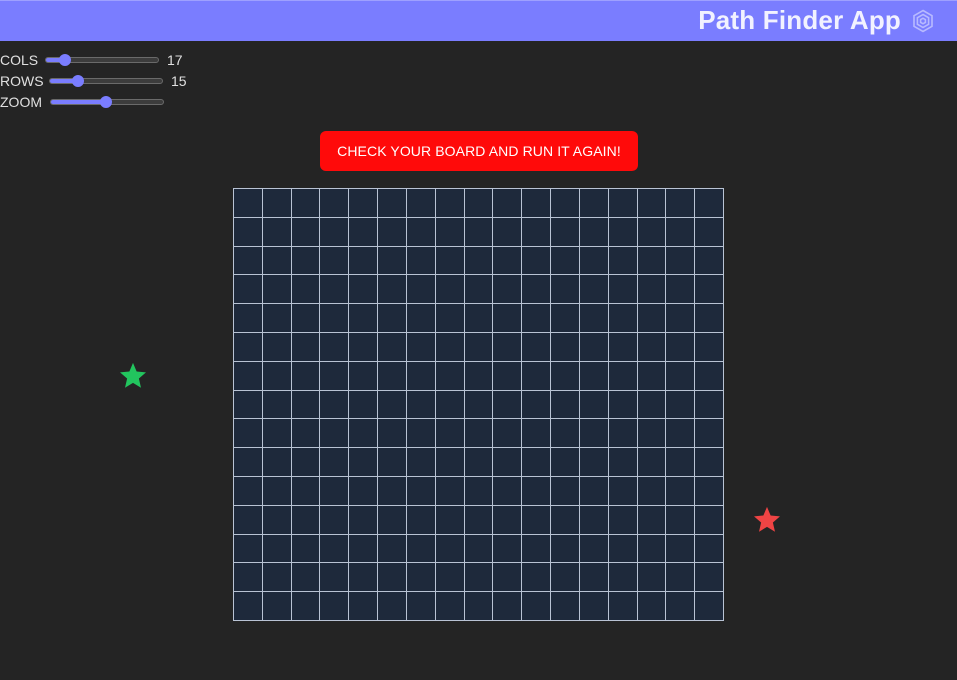 The height and width of the screenshot is (680, 957). What do you see at coordinates (133, 376) in the screenshot?
I see `start-star-icon` at bounding box center [133, 376].